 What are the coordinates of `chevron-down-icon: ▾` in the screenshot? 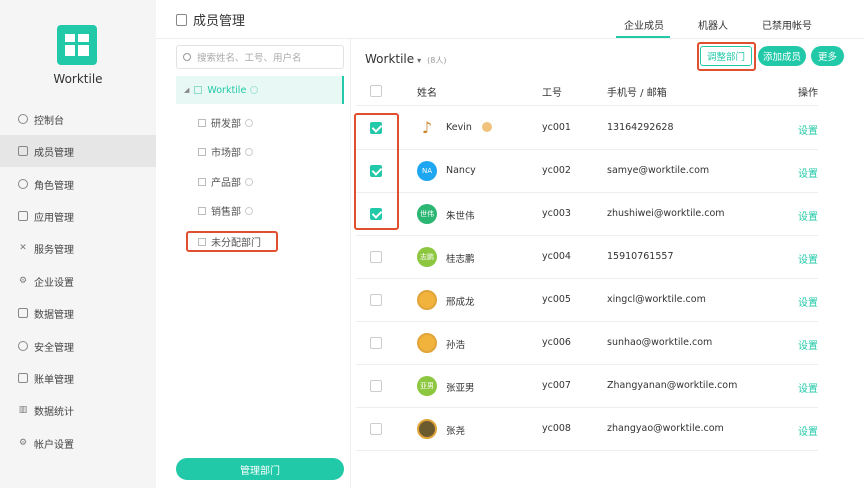 It's located at (419, 60).